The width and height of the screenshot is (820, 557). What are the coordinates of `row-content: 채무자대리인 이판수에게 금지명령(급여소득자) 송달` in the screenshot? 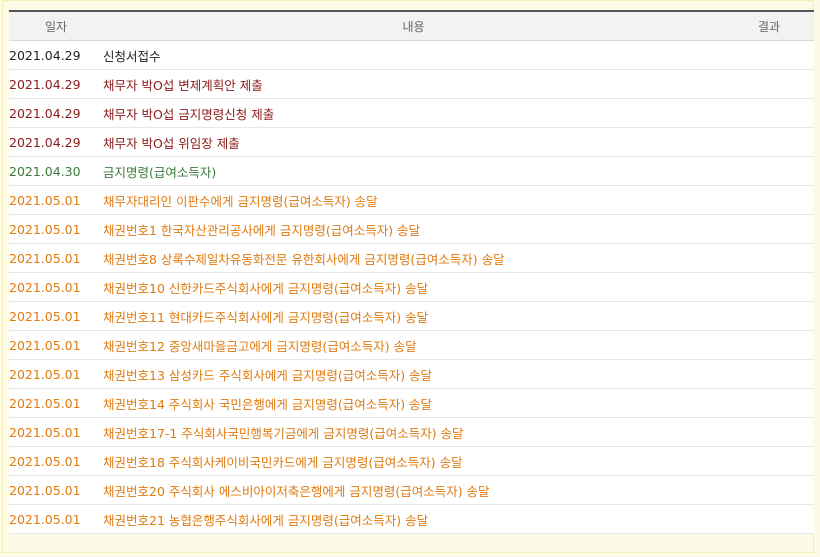 It's located at (240, 201).